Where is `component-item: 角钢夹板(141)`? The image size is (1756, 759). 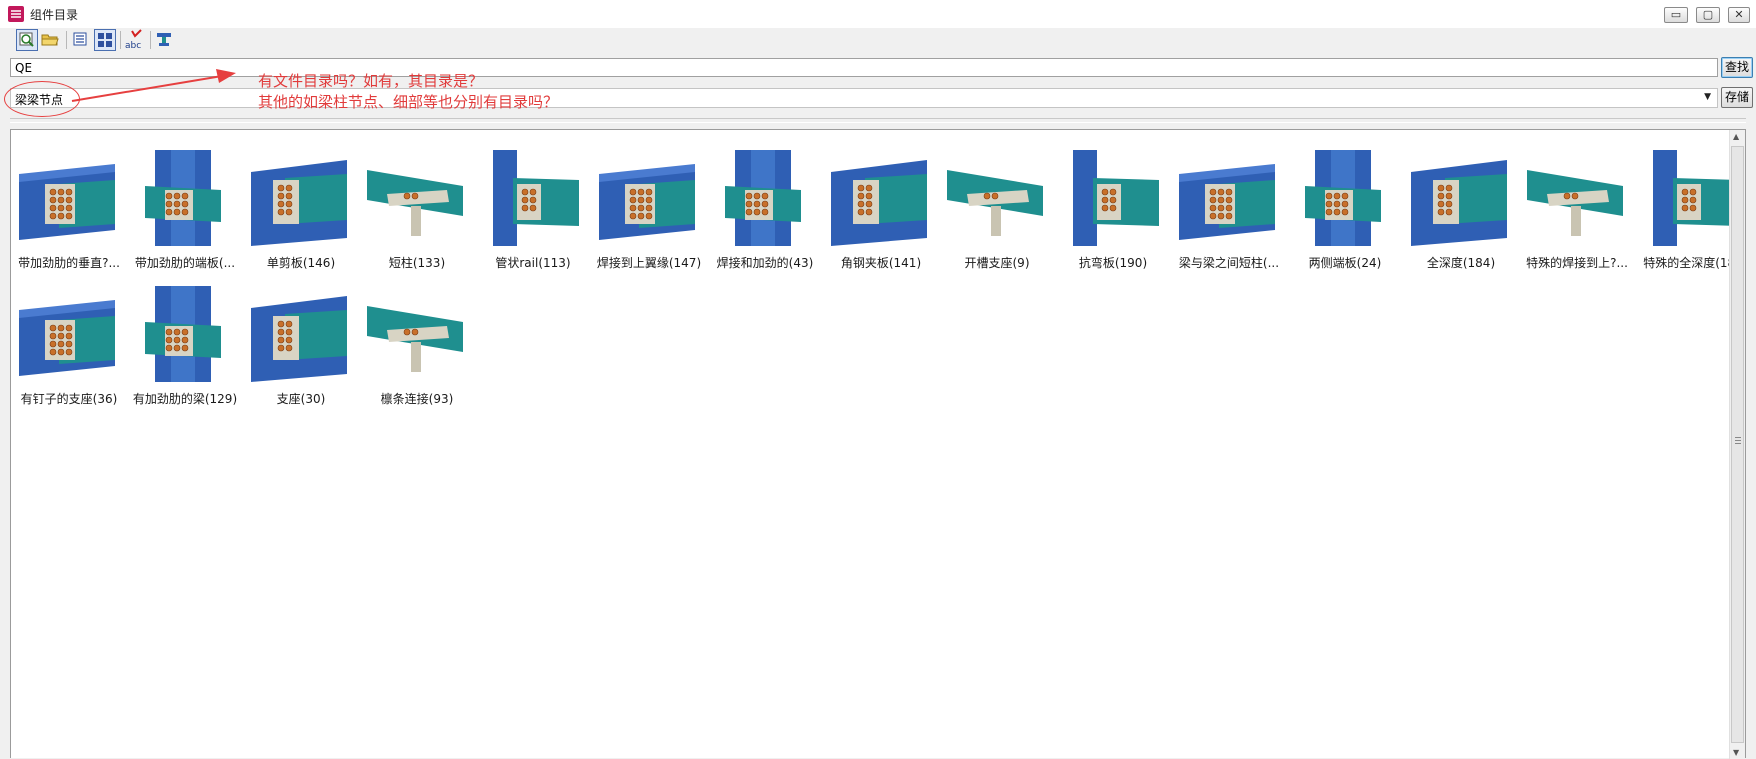 component-item: 角钢夹板(141) is located at coordinates (879, 200).